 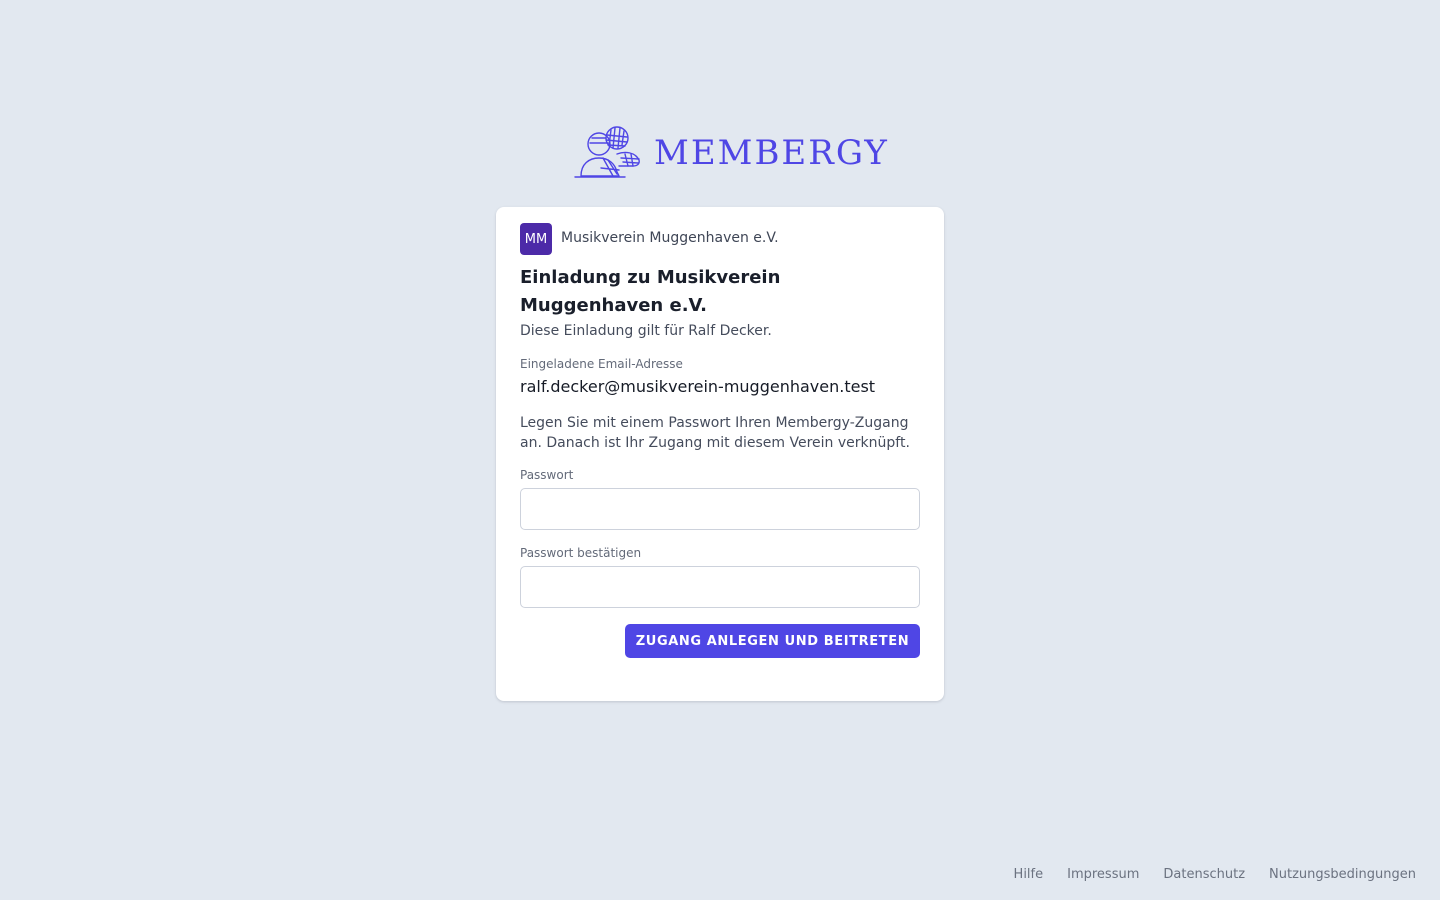 I want to click on organization-header: MM Musikverein Muggenhaven e.V., so click(x=720, y=239).